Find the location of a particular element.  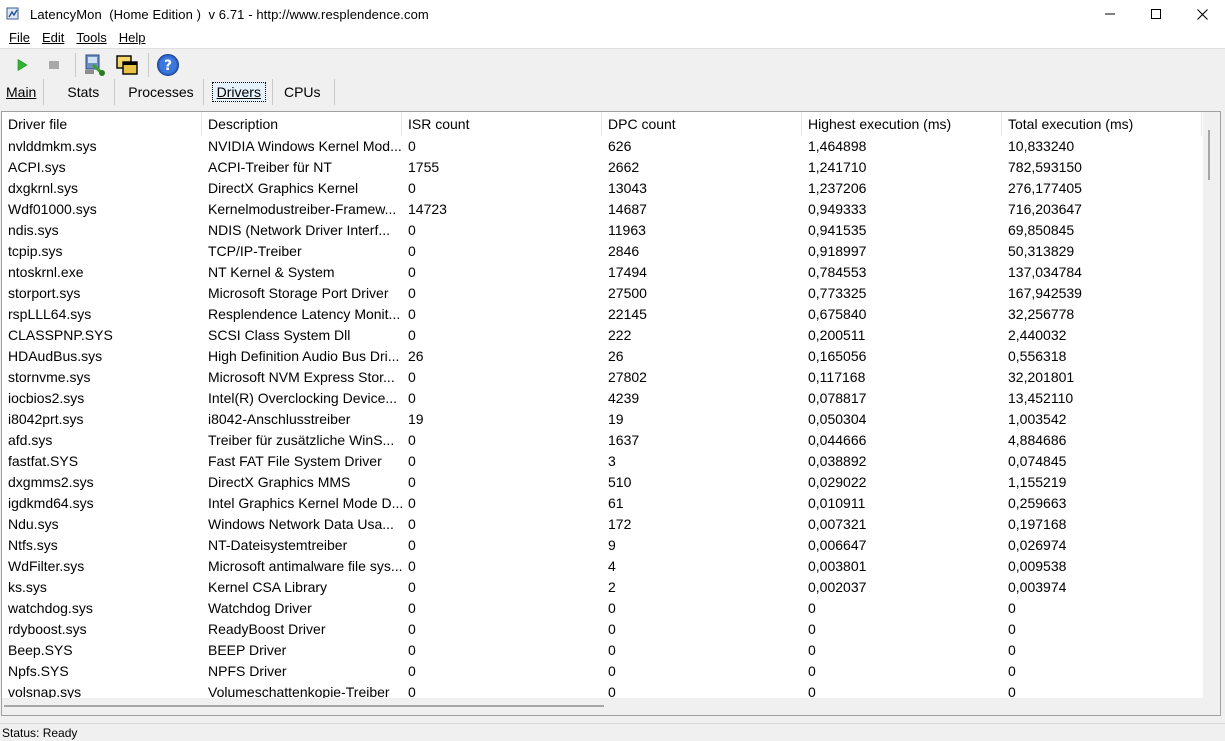

highest-execution-cell: 0,117168 is located at coordinates (837, 377).